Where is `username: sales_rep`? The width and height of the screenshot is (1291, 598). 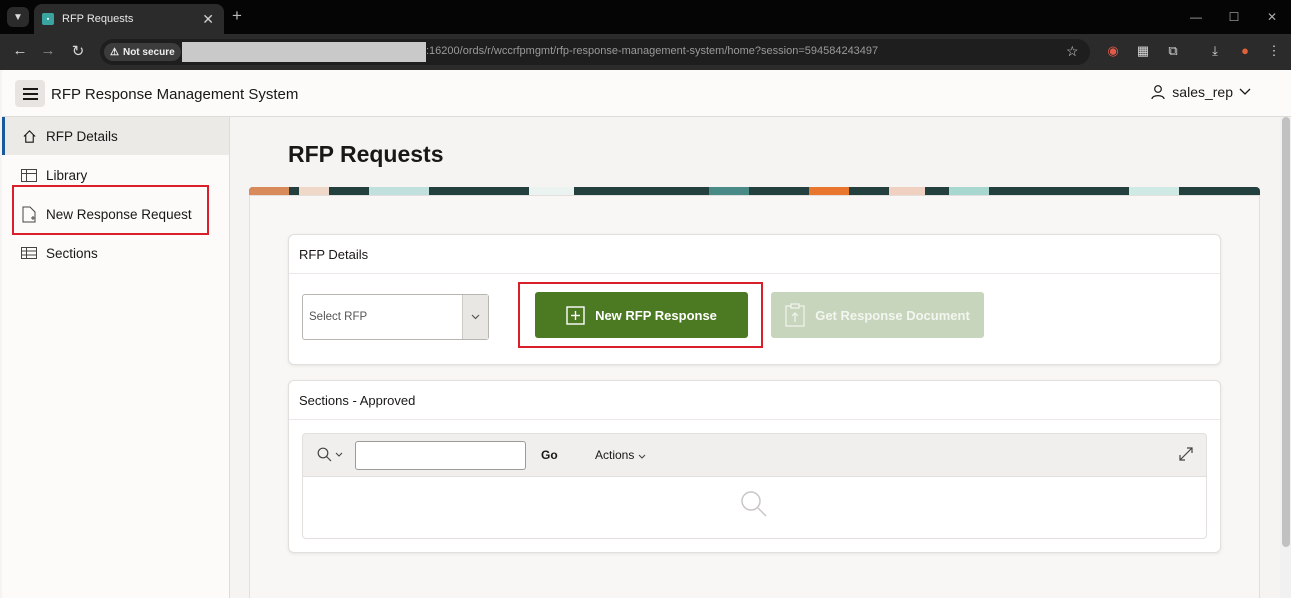 username: sales_rep is located at coordinates (1202, 92).